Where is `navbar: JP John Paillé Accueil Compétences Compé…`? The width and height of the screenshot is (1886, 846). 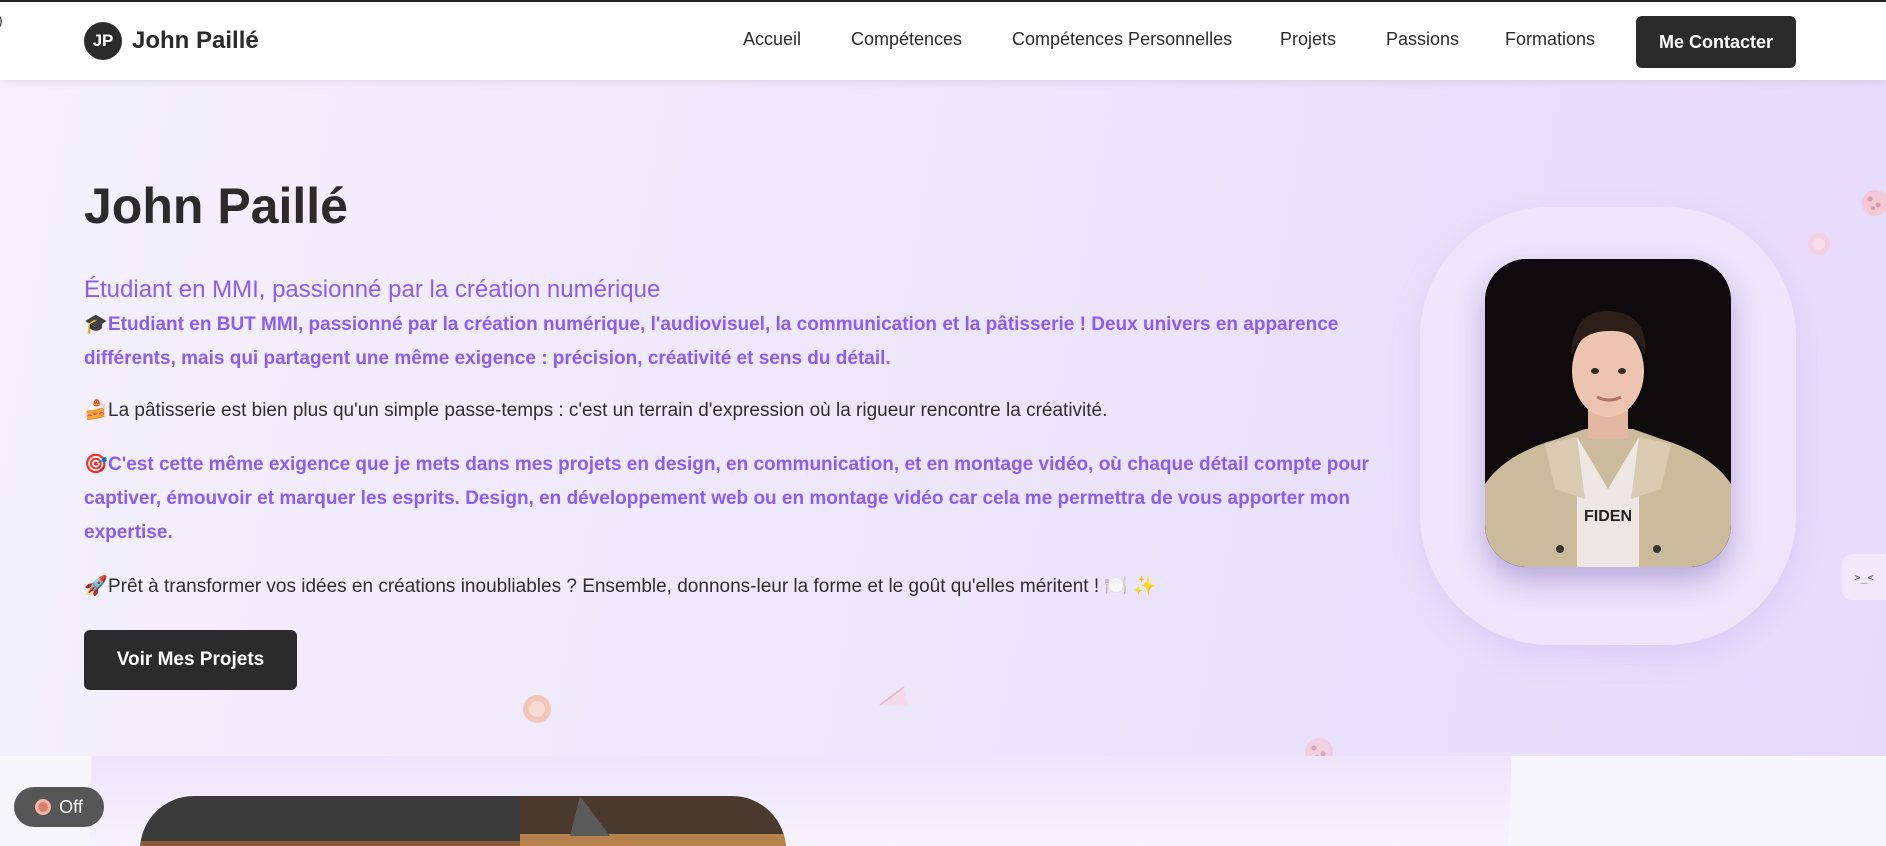 navbar: JP John Paillé Accueil Compétences Compé… is located at coordinates (943, 41).